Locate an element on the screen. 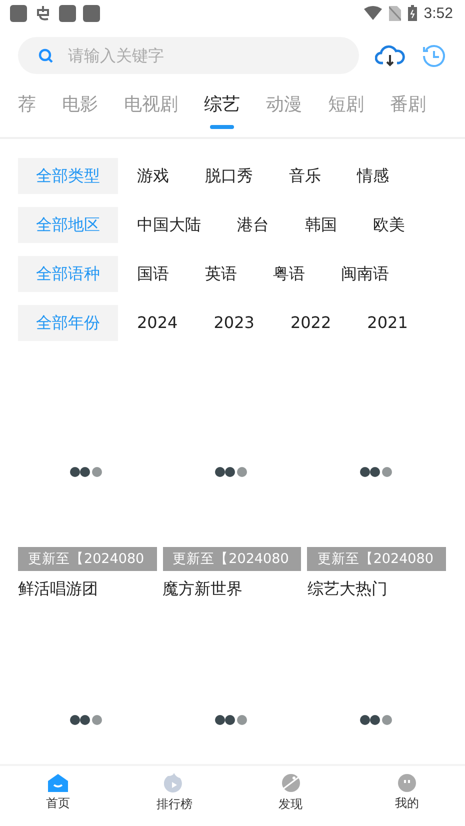  show-title: 综艺大热门 is located at coordinates (376, 587).